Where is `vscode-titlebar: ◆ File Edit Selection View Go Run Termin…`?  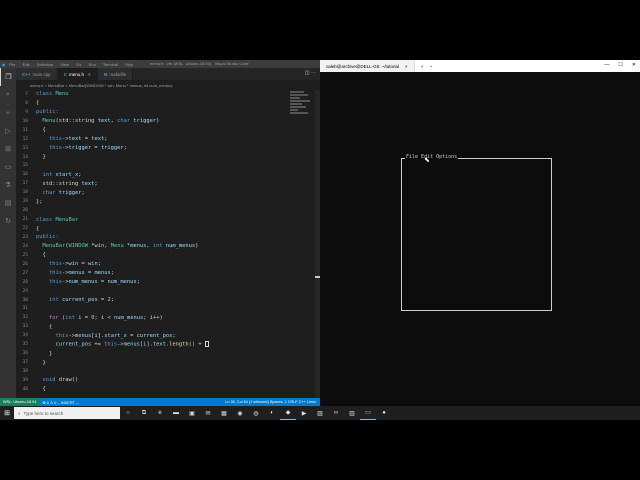 vscode-titlebar: ◆ File Edit Selection View Go Run Termin… is located at coordinates (160, 64).